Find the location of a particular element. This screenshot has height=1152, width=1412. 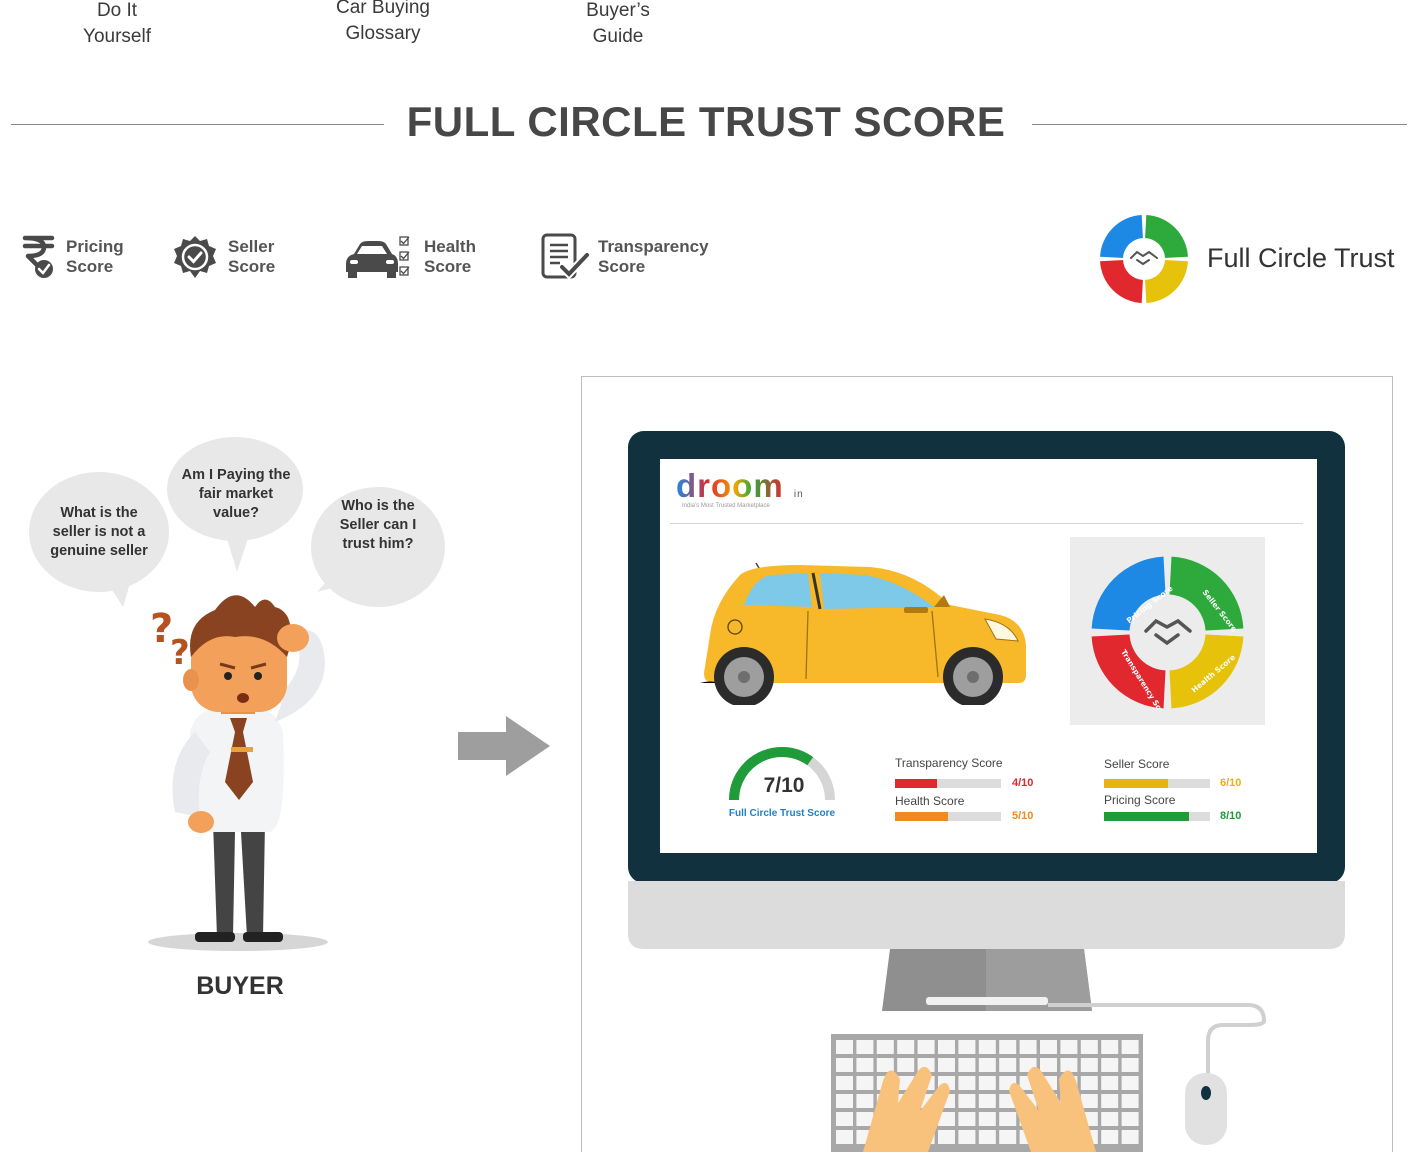

gauge-caption: Full Circle Trust Score is located at coordinates (782, 813).